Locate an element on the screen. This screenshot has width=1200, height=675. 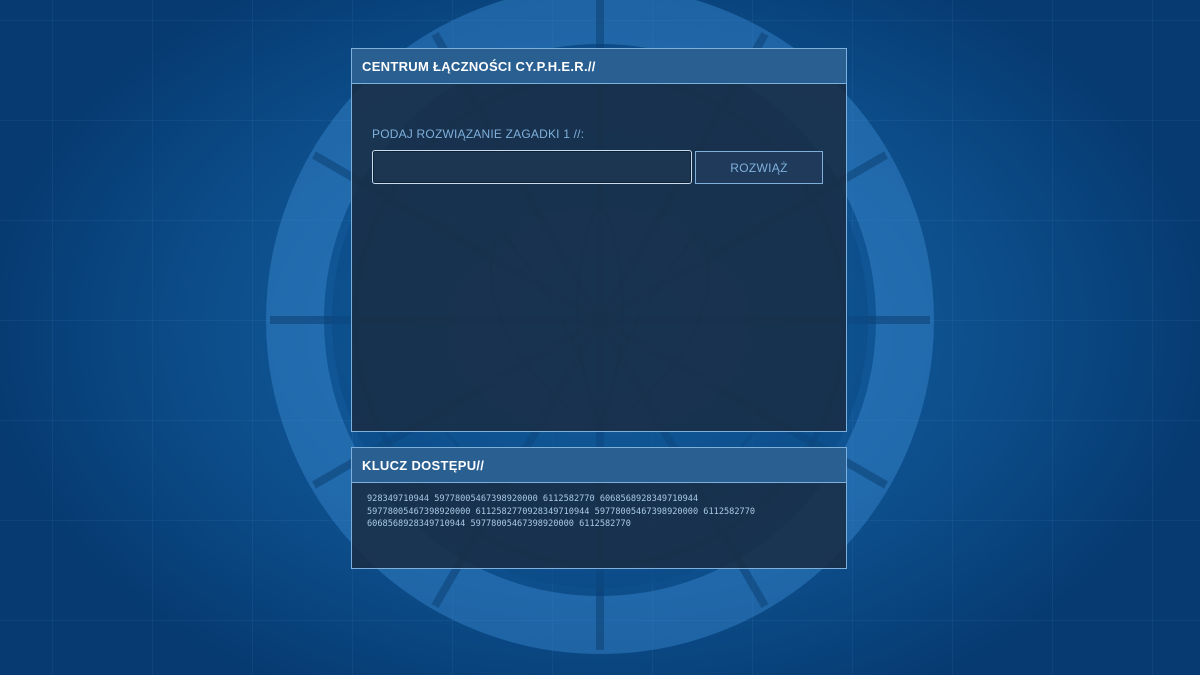
riddle-prompt-label: PODAJ ROZWIĄZANIE ZAGADKI 1 //: is located at coordinates (478, 134).